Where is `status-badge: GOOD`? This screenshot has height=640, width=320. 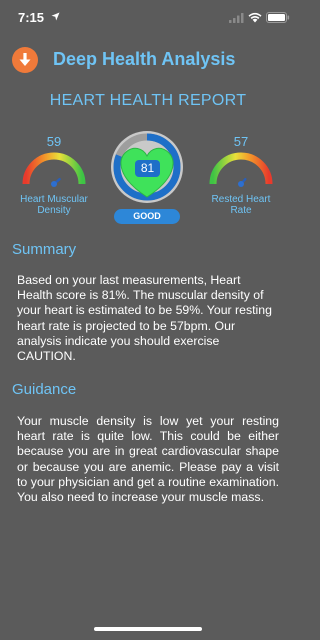
status-badge: GOOD is located at coordinates (147, 216).